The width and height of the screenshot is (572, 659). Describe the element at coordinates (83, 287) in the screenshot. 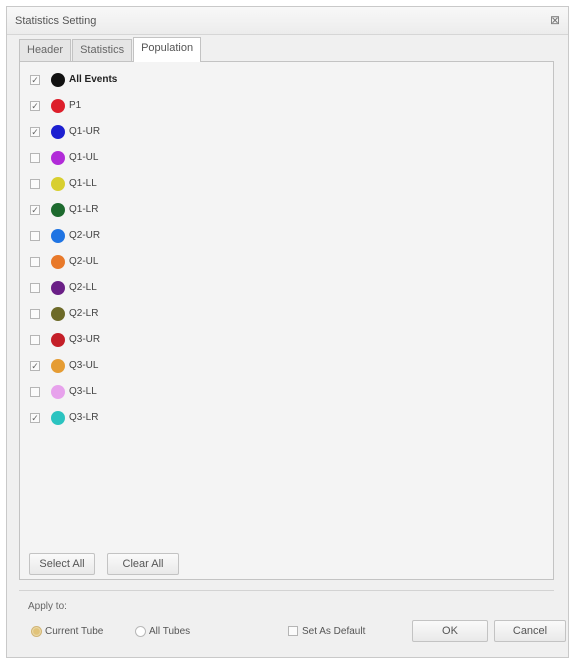

I see `population-label: Q2-LL` at that location.